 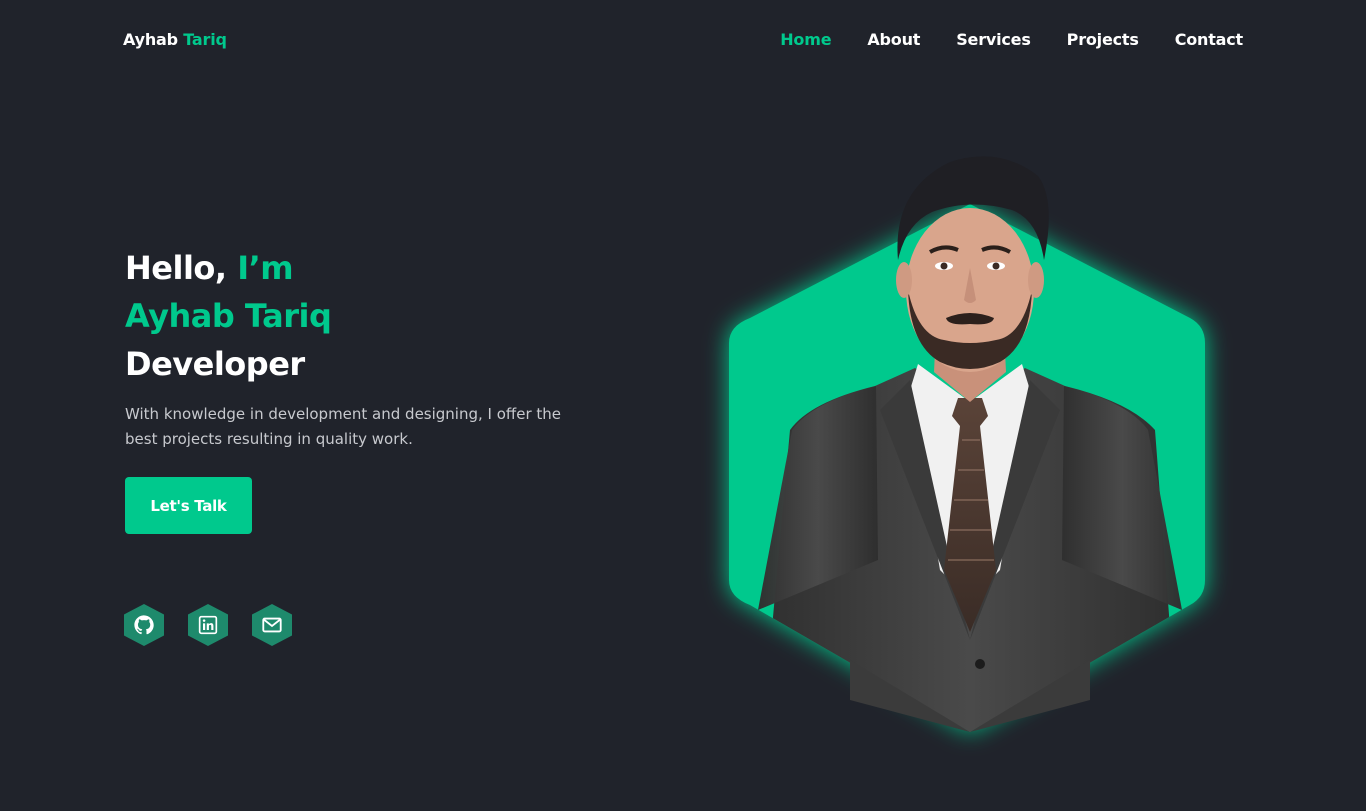 What do you see at coordinates (176, 268) in the screenshot?
I see `greeting-text: Hello,` at bounding box center [176, 268].